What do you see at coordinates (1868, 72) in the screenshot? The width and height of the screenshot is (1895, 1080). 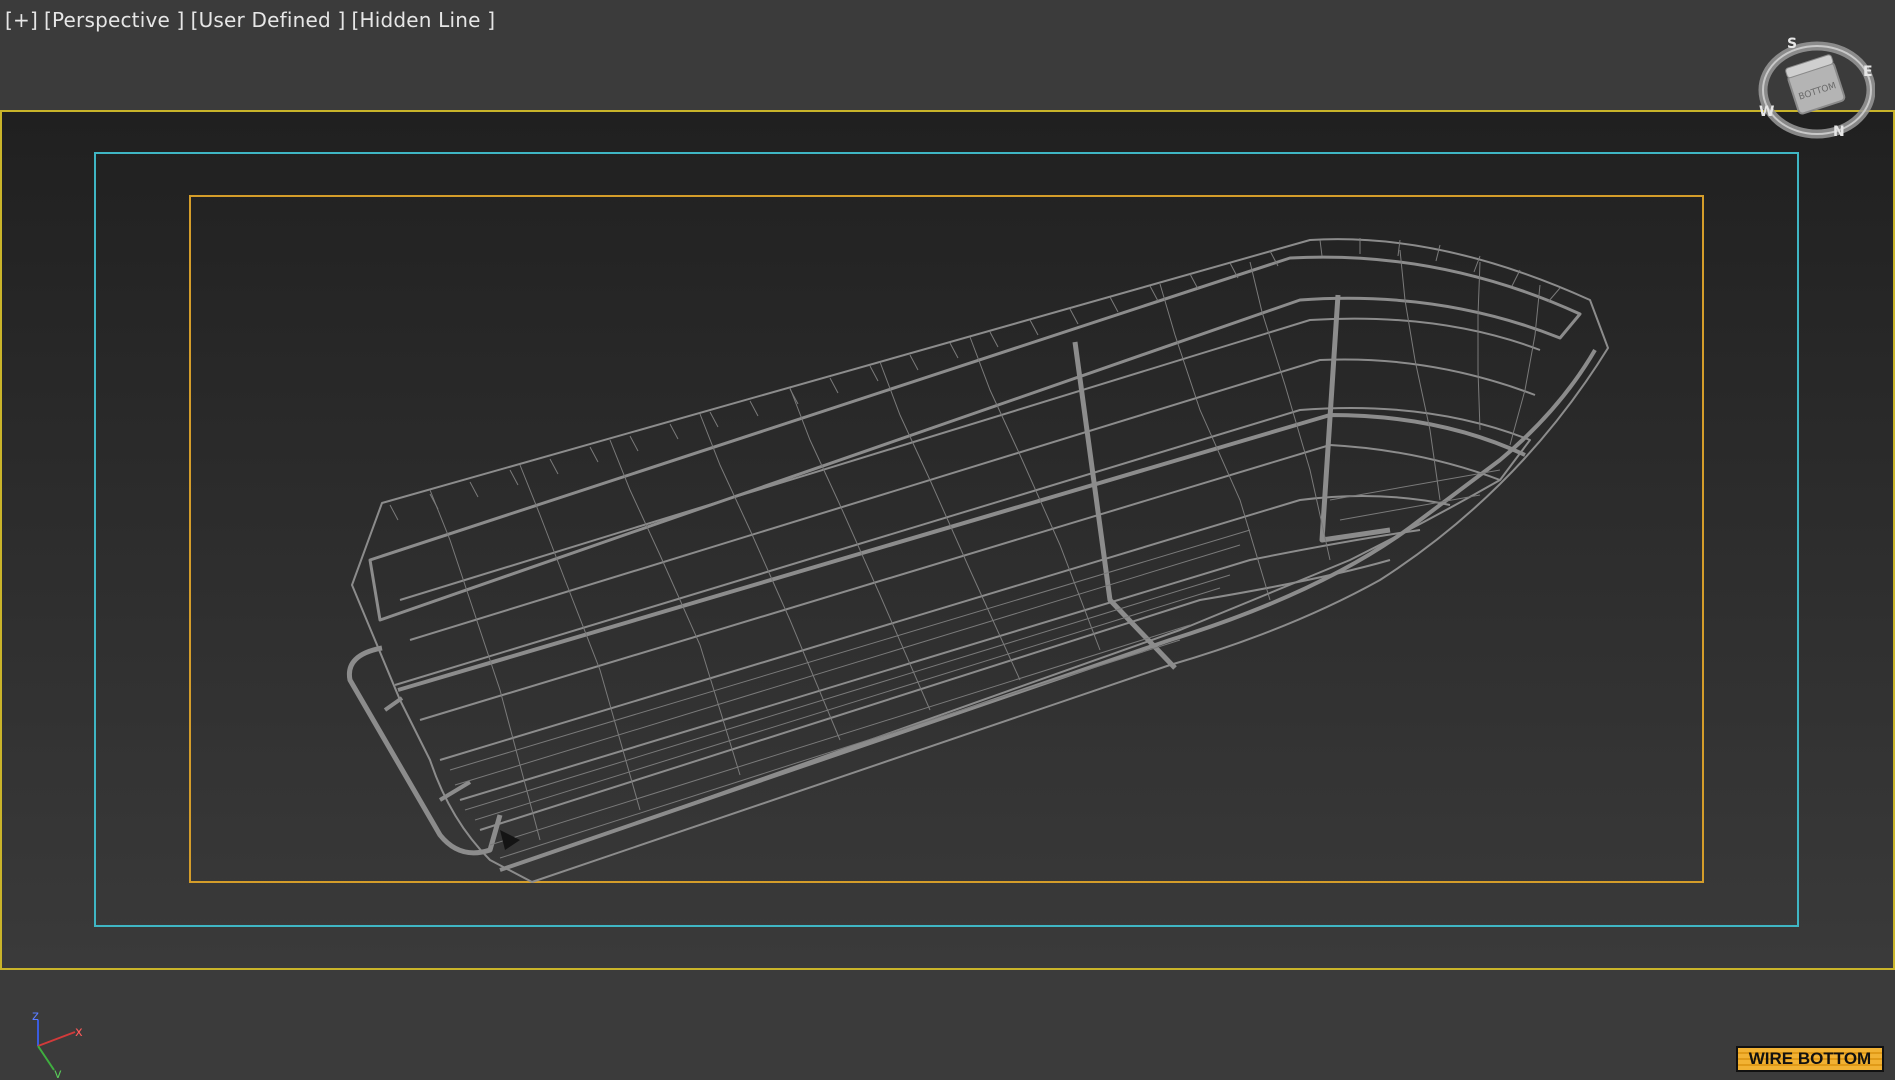 I see `viewcube-east: E` at bounding box center [1868, 72].